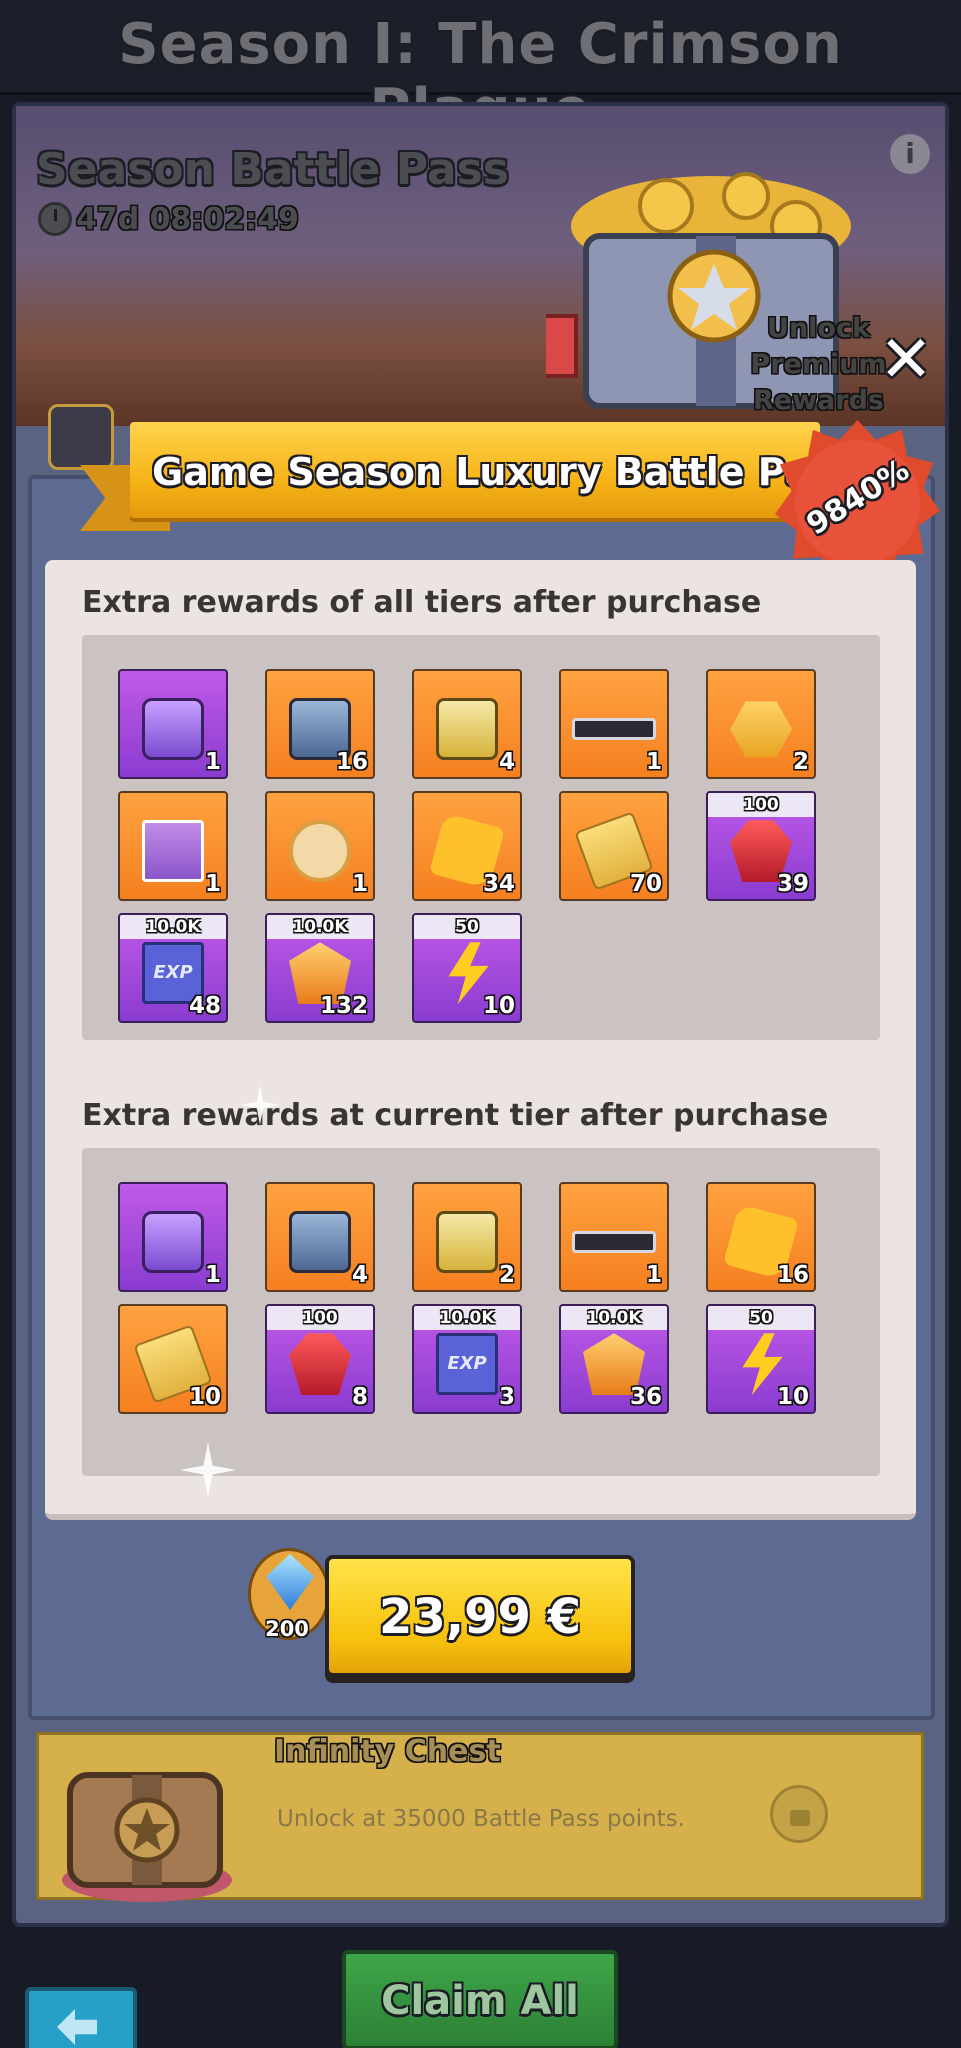 The width and height of the screenshot is (961, 2048). I want to click on eye-icon, so click(81, 437).